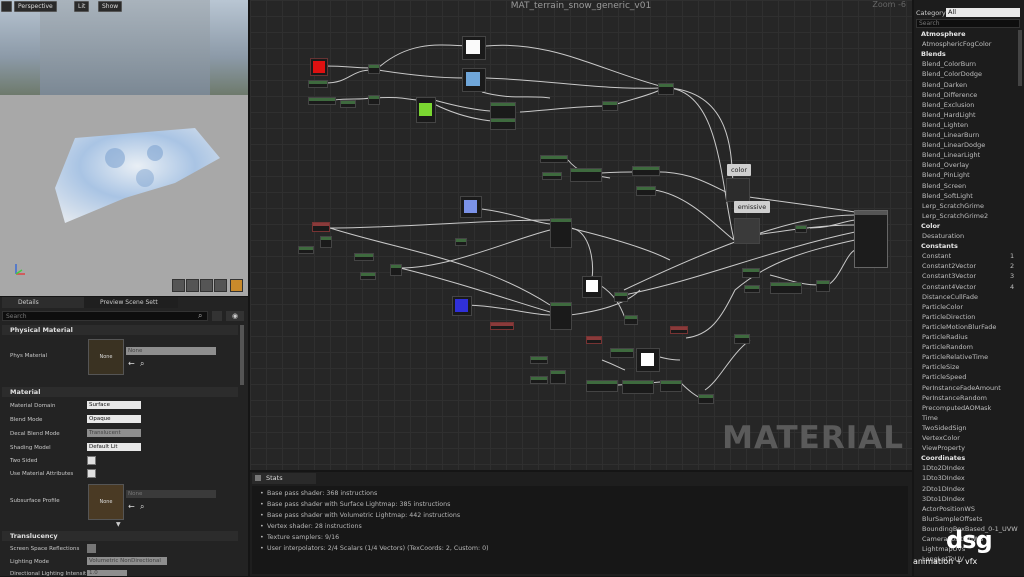  Describe the element at coordinates (941, 438) in the screenshot. I see `palette-item: VertexColor` at that location.